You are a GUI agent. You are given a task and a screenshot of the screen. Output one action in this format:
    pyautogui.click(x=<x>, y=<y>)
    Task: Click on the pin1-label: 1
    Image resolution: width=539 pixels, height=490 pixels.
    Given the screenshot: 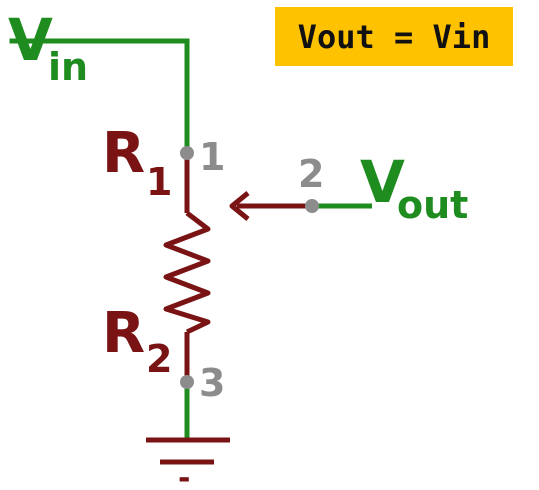 What is the action you would take?
    pyautogui.click(x=212, y=157)
    